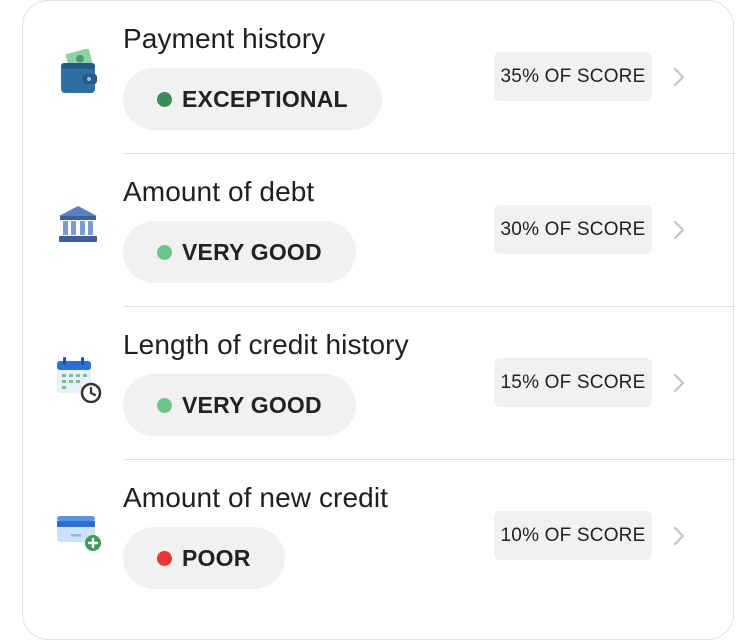 The height and width of the screenshot is (640, 750). What do you see at coordinates (573, 535) in the screenshot?
I see `score-weight-badge: 10% OF SCORE` at bounding box center [573, 535].